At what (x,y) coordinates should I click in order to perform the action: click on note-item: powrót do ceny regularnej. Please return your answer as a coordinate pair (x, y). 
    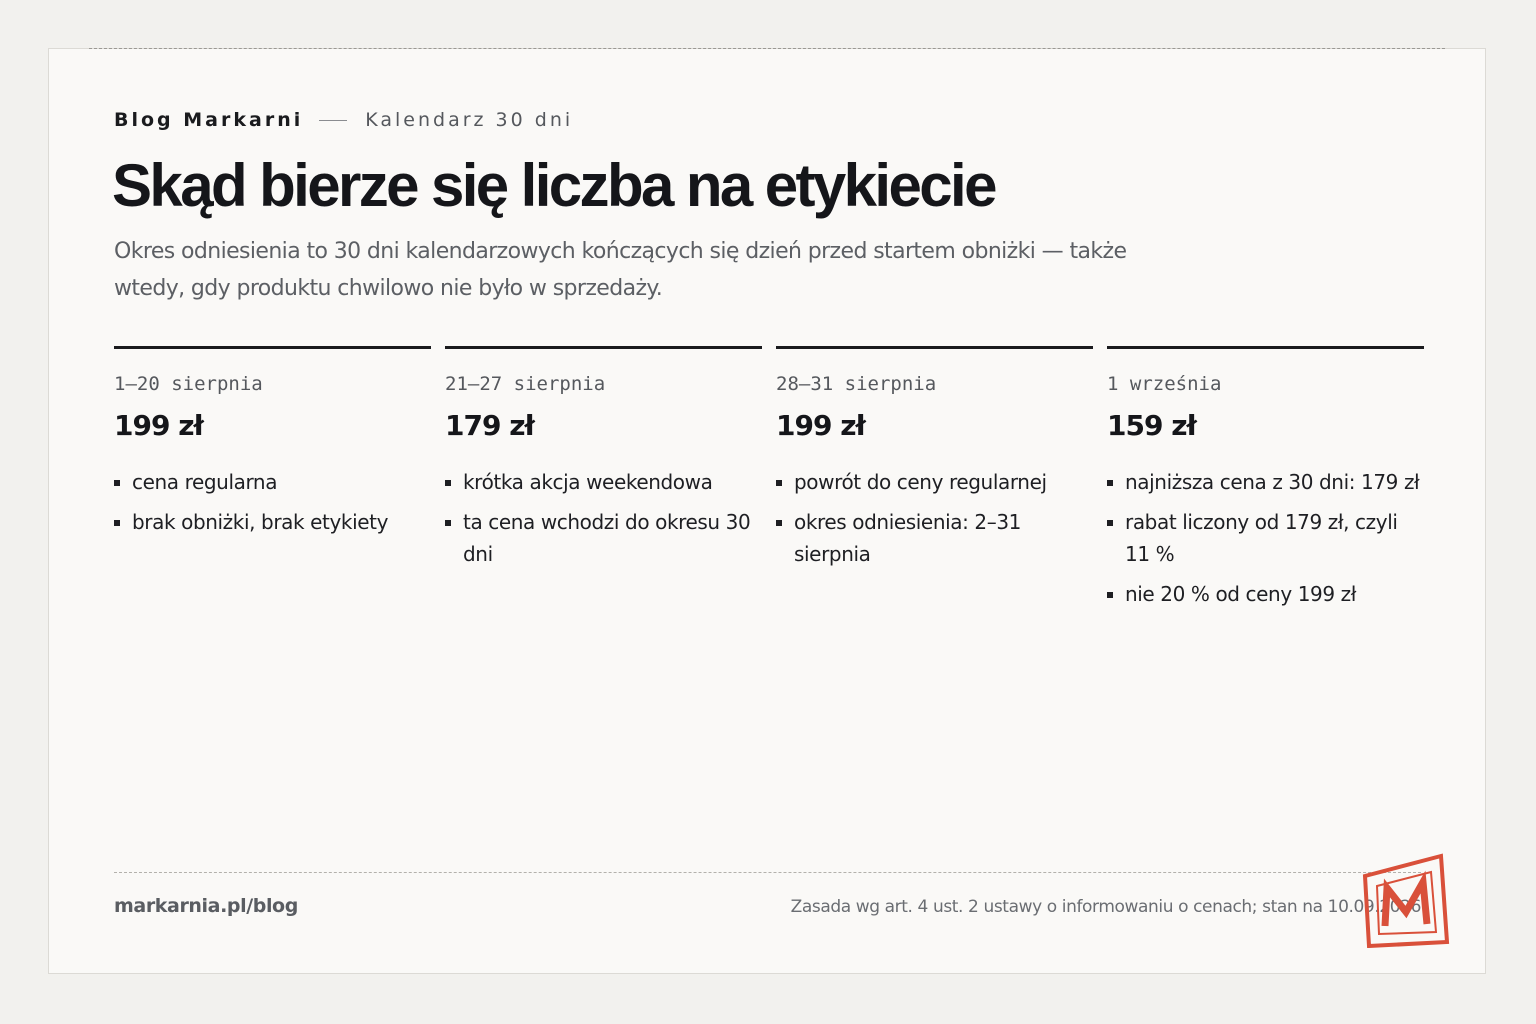
    Looking at the image, I should click on (934, 482).